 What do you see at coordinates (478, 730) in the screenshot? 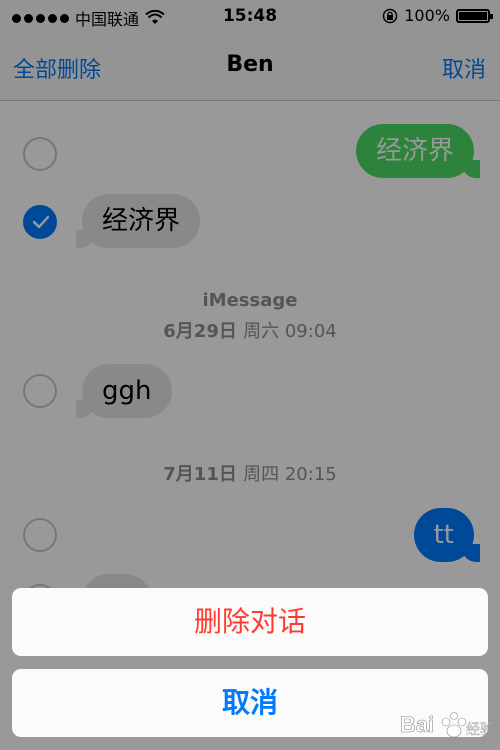
I see `svg-text: 经验` at bounding box center [478, 730].